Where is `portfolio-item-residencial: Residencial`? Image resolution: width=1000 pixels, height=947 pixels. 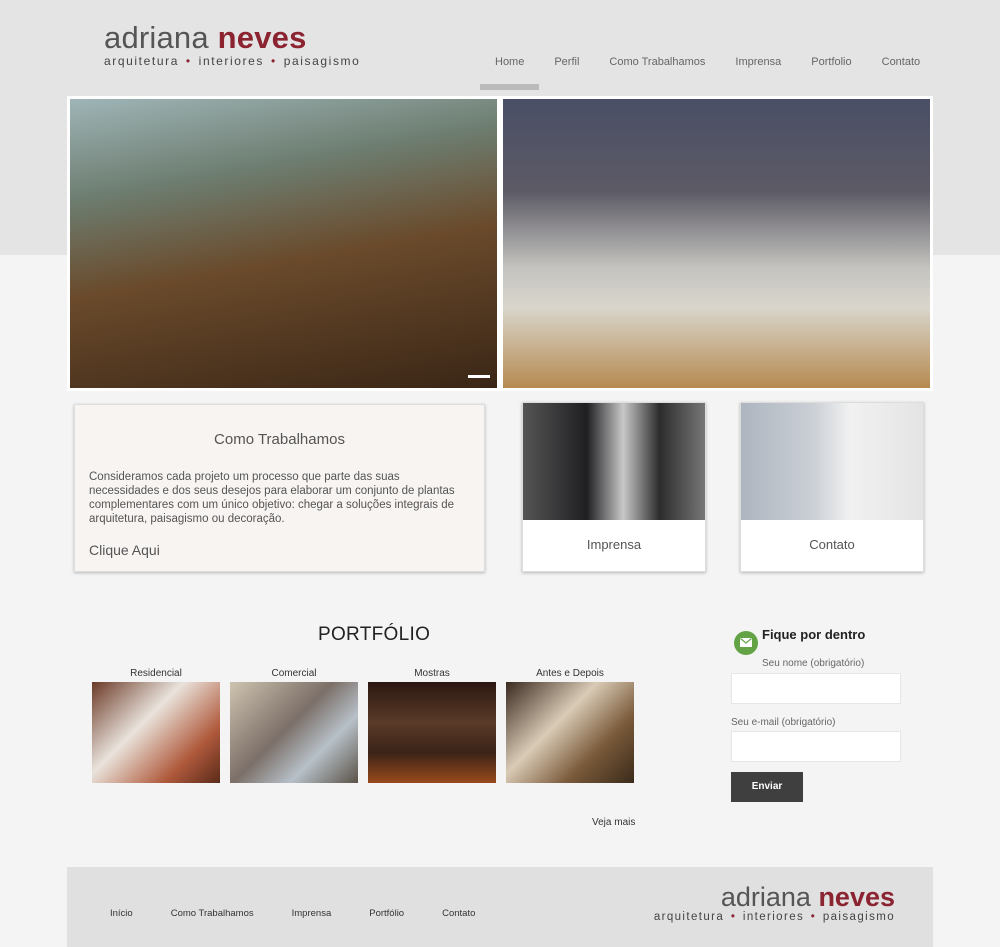
portfolio-item-residencial: Residencial is located at coordinates (156, 725).